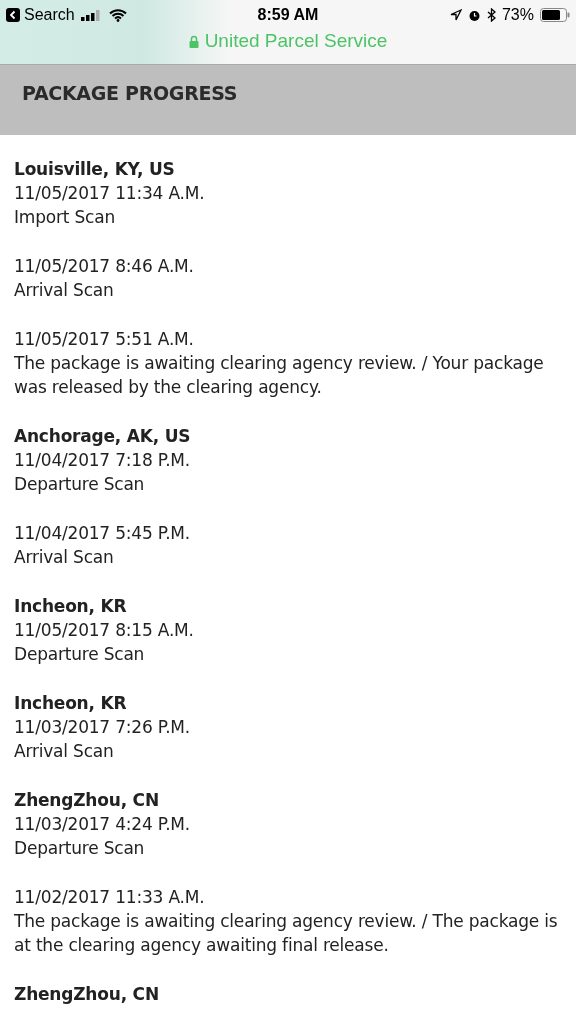  What do you see at coordinates (288, 15) in the screenshot?
I see `clock-time: 8:59 AM` at bounding box center [288, 15].